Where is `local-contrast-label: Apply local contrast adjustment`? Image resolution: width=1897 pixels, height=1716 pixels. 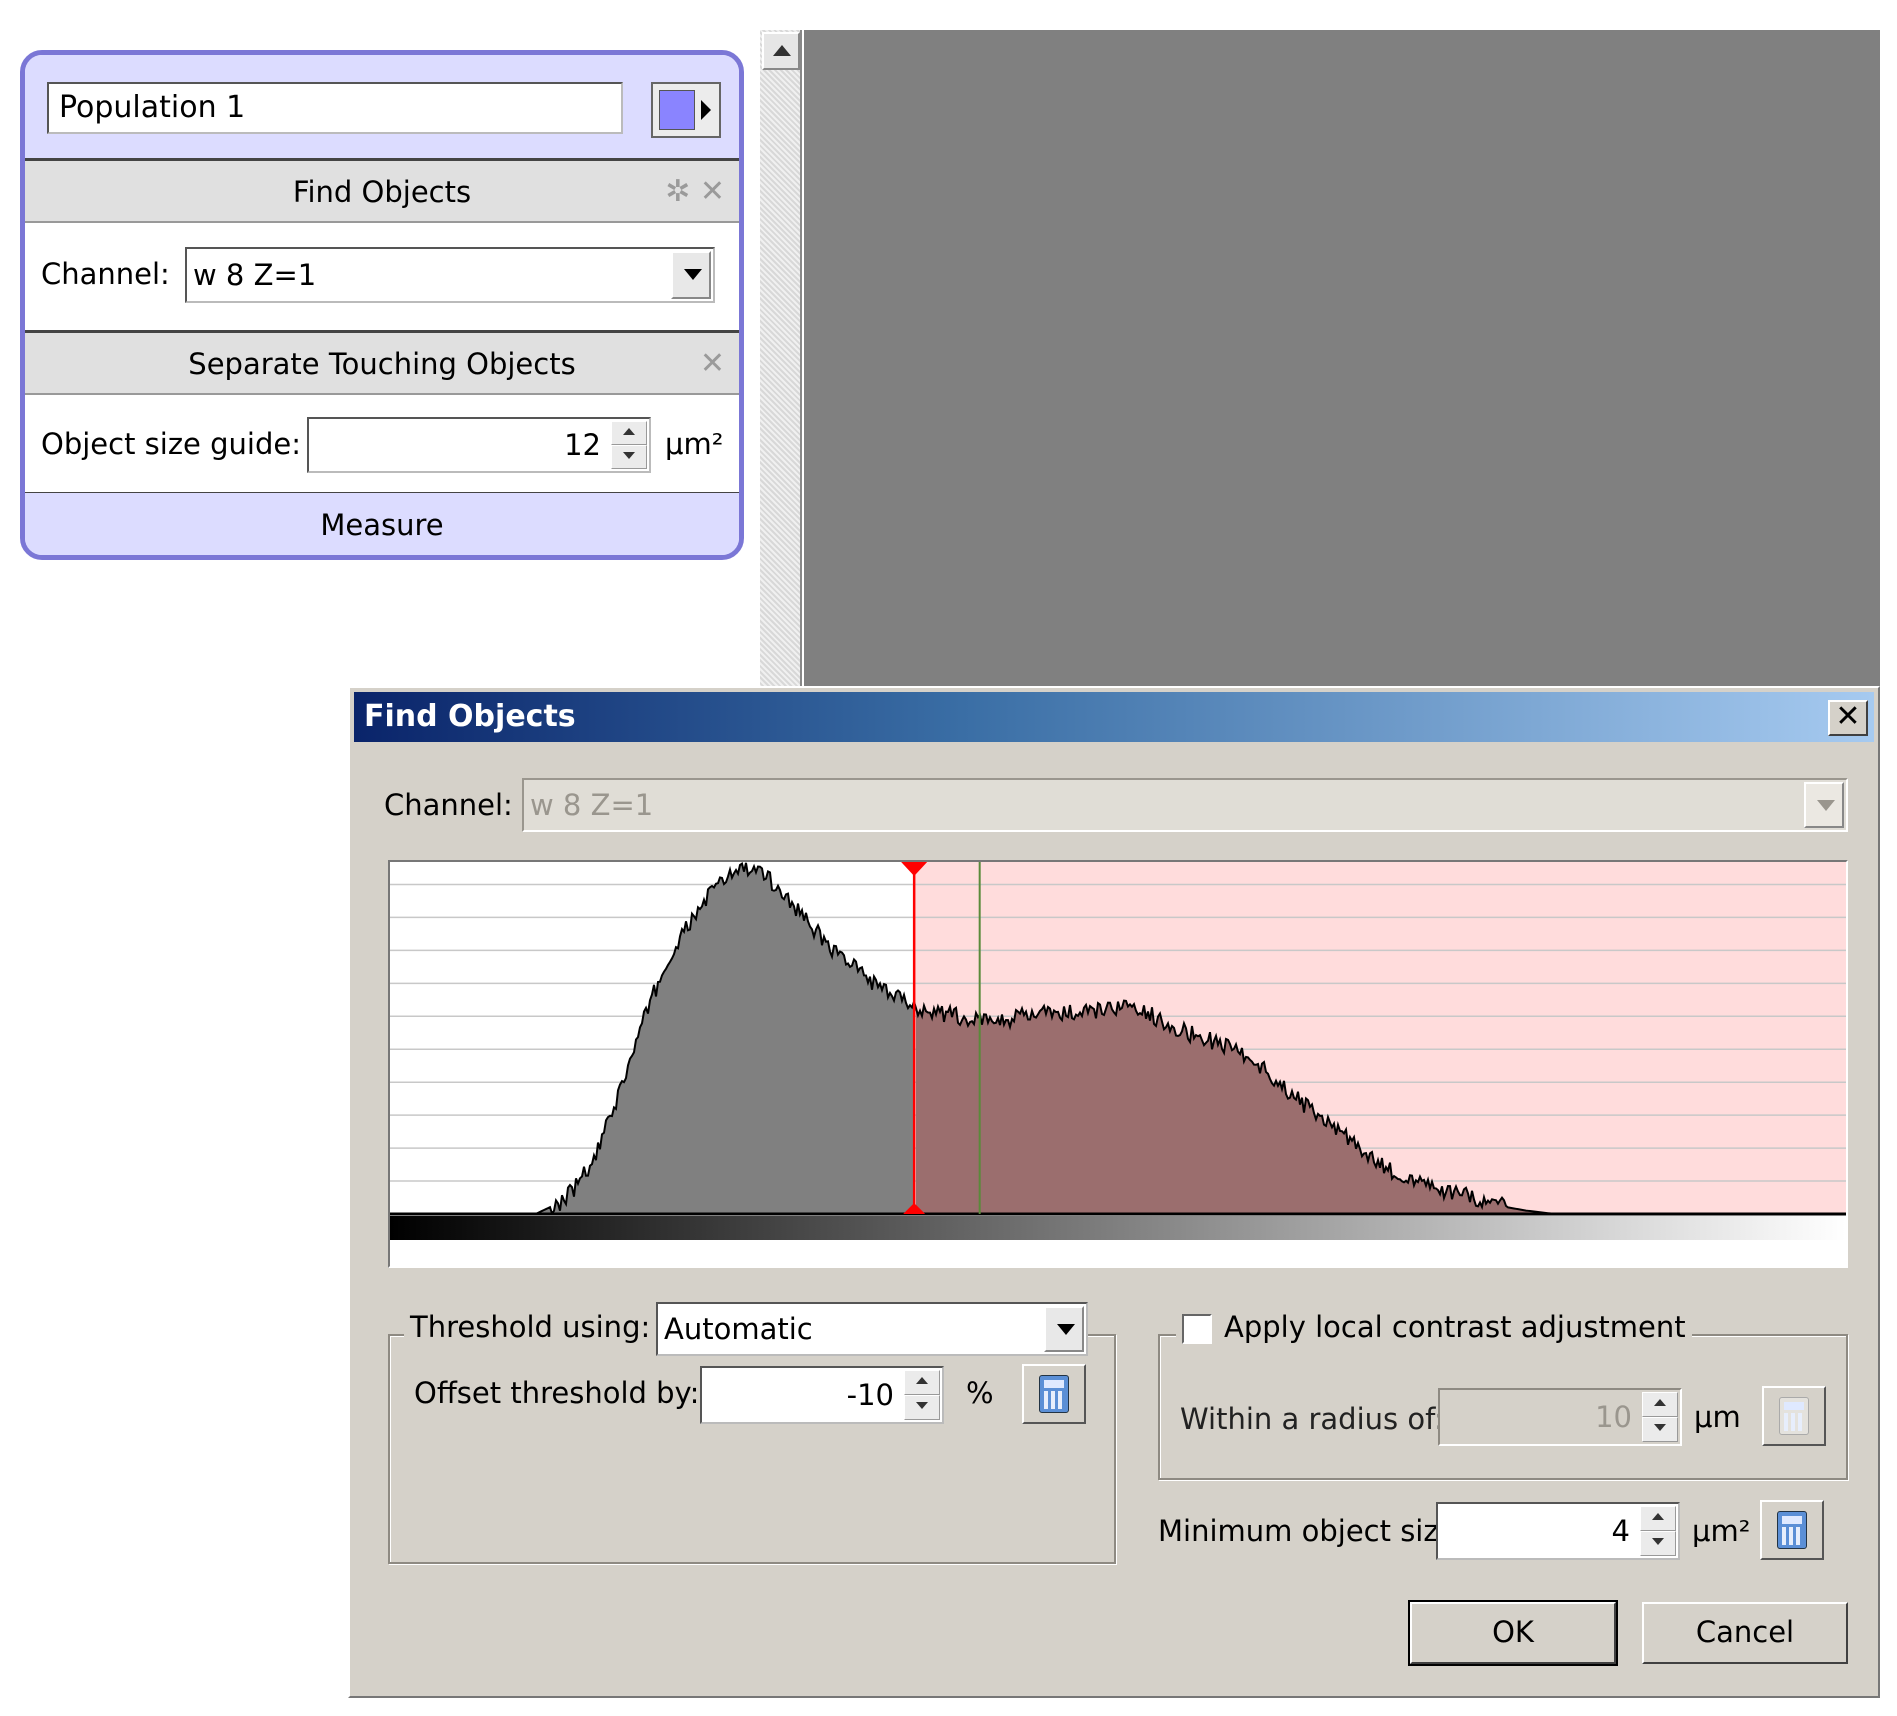
local-contrast-label: Apply local contrast adjustment is located at coordinates (1455, 1327).